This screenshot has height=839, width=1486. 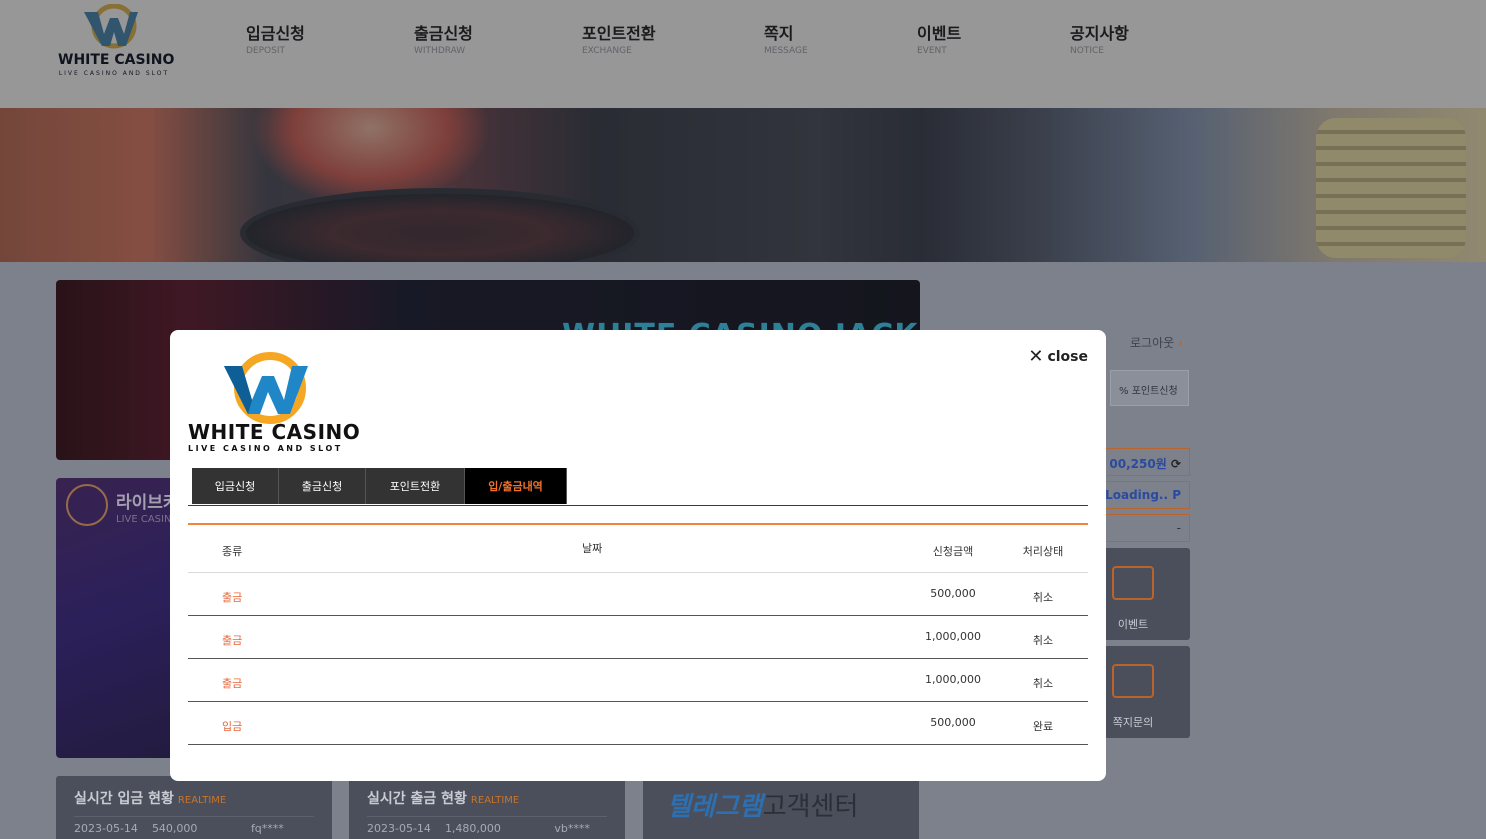 I want to click on percent-icon: %, so click(x=1124, y=391).